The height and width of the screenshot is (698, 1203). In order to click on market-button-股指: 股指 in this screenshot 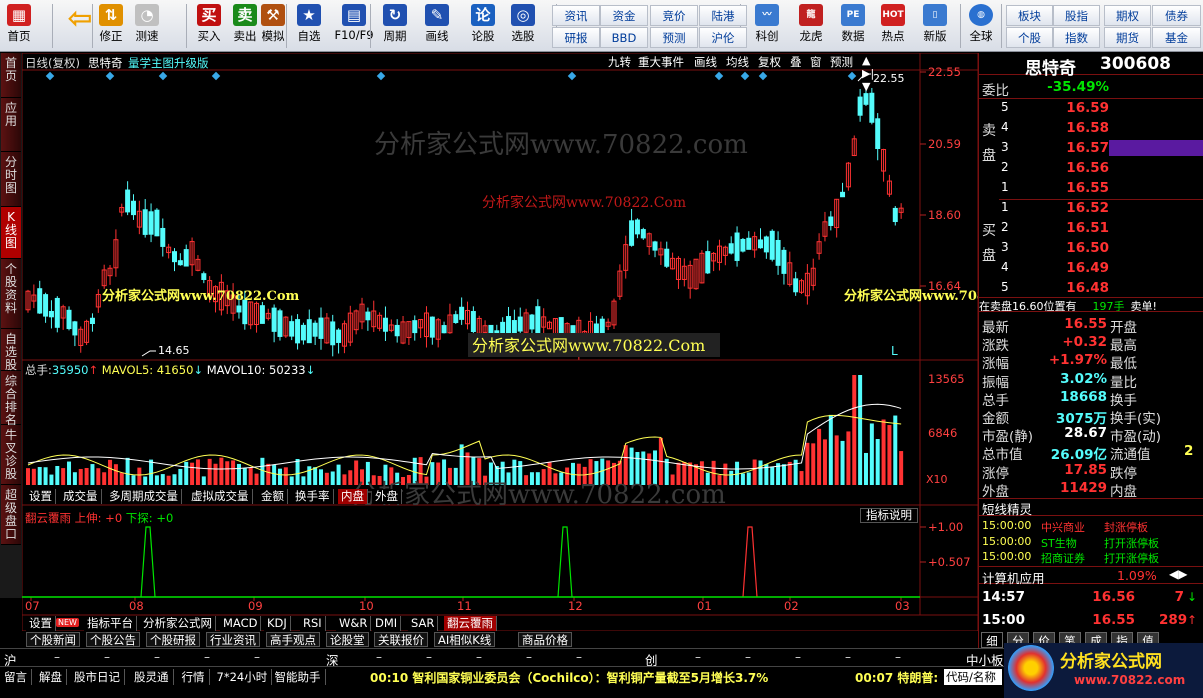, I will do `click(1076, 15)`.